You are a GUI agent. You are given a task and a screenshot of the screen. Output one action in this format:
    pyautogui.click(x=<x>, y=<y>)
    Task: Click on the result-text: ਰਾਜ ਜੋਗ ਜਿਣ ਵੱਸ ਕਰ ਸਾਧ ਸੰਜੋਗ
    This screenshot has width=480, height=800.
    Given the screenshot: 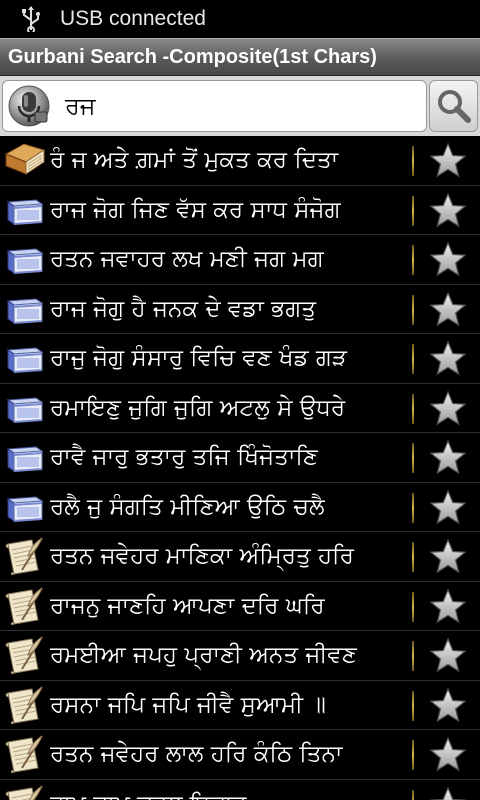 What is the action you would take?
    pyautogui.click(x=230, y=210)
    